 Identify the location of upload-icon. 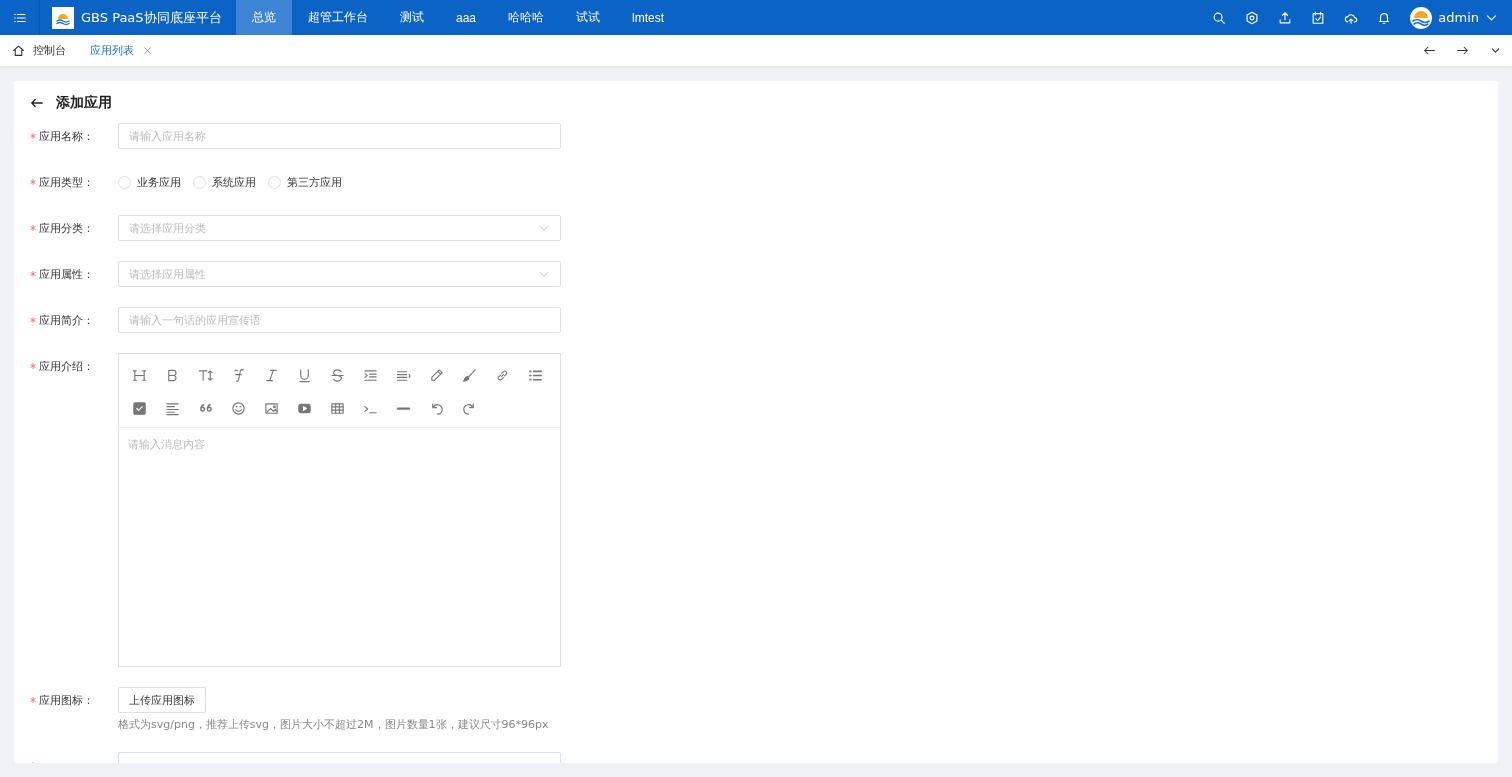
(1284, 17).